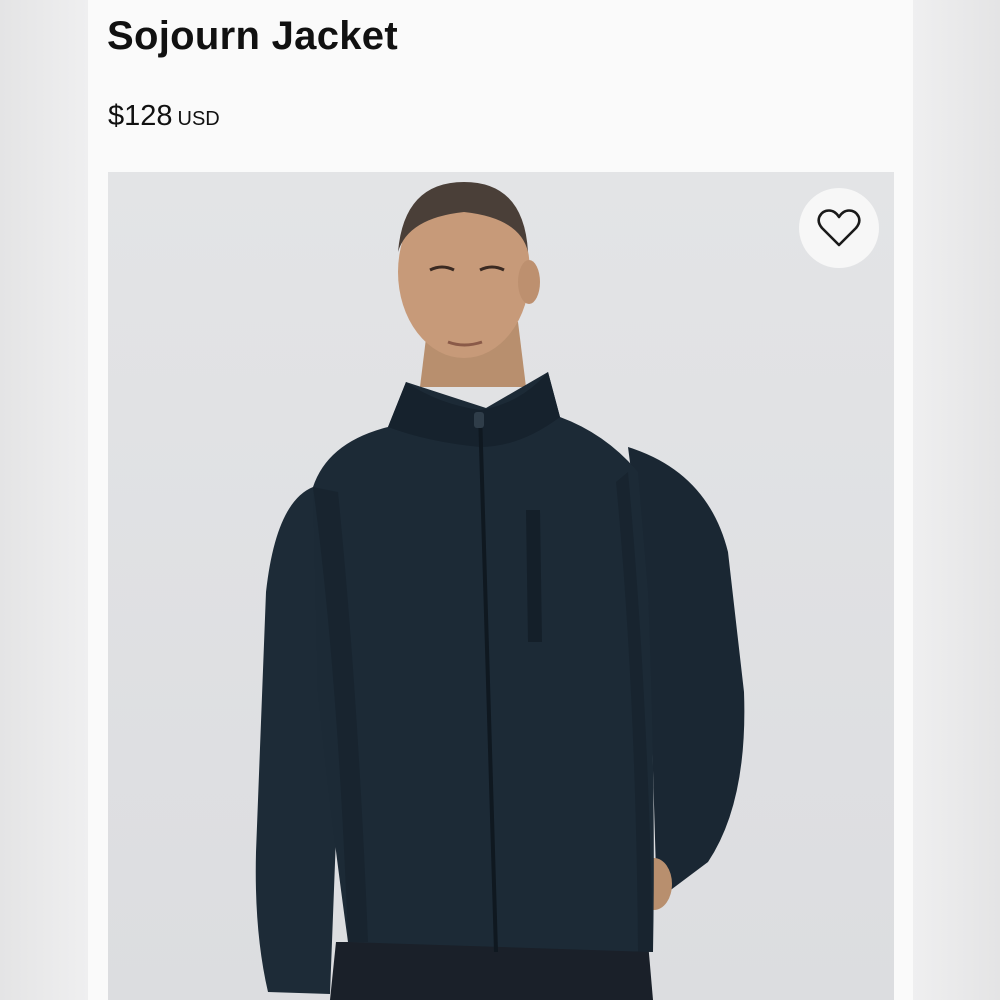 The height and width of the screenshot is (1000, 1000). I want to click on price-currency: USD, so click(198, 119).